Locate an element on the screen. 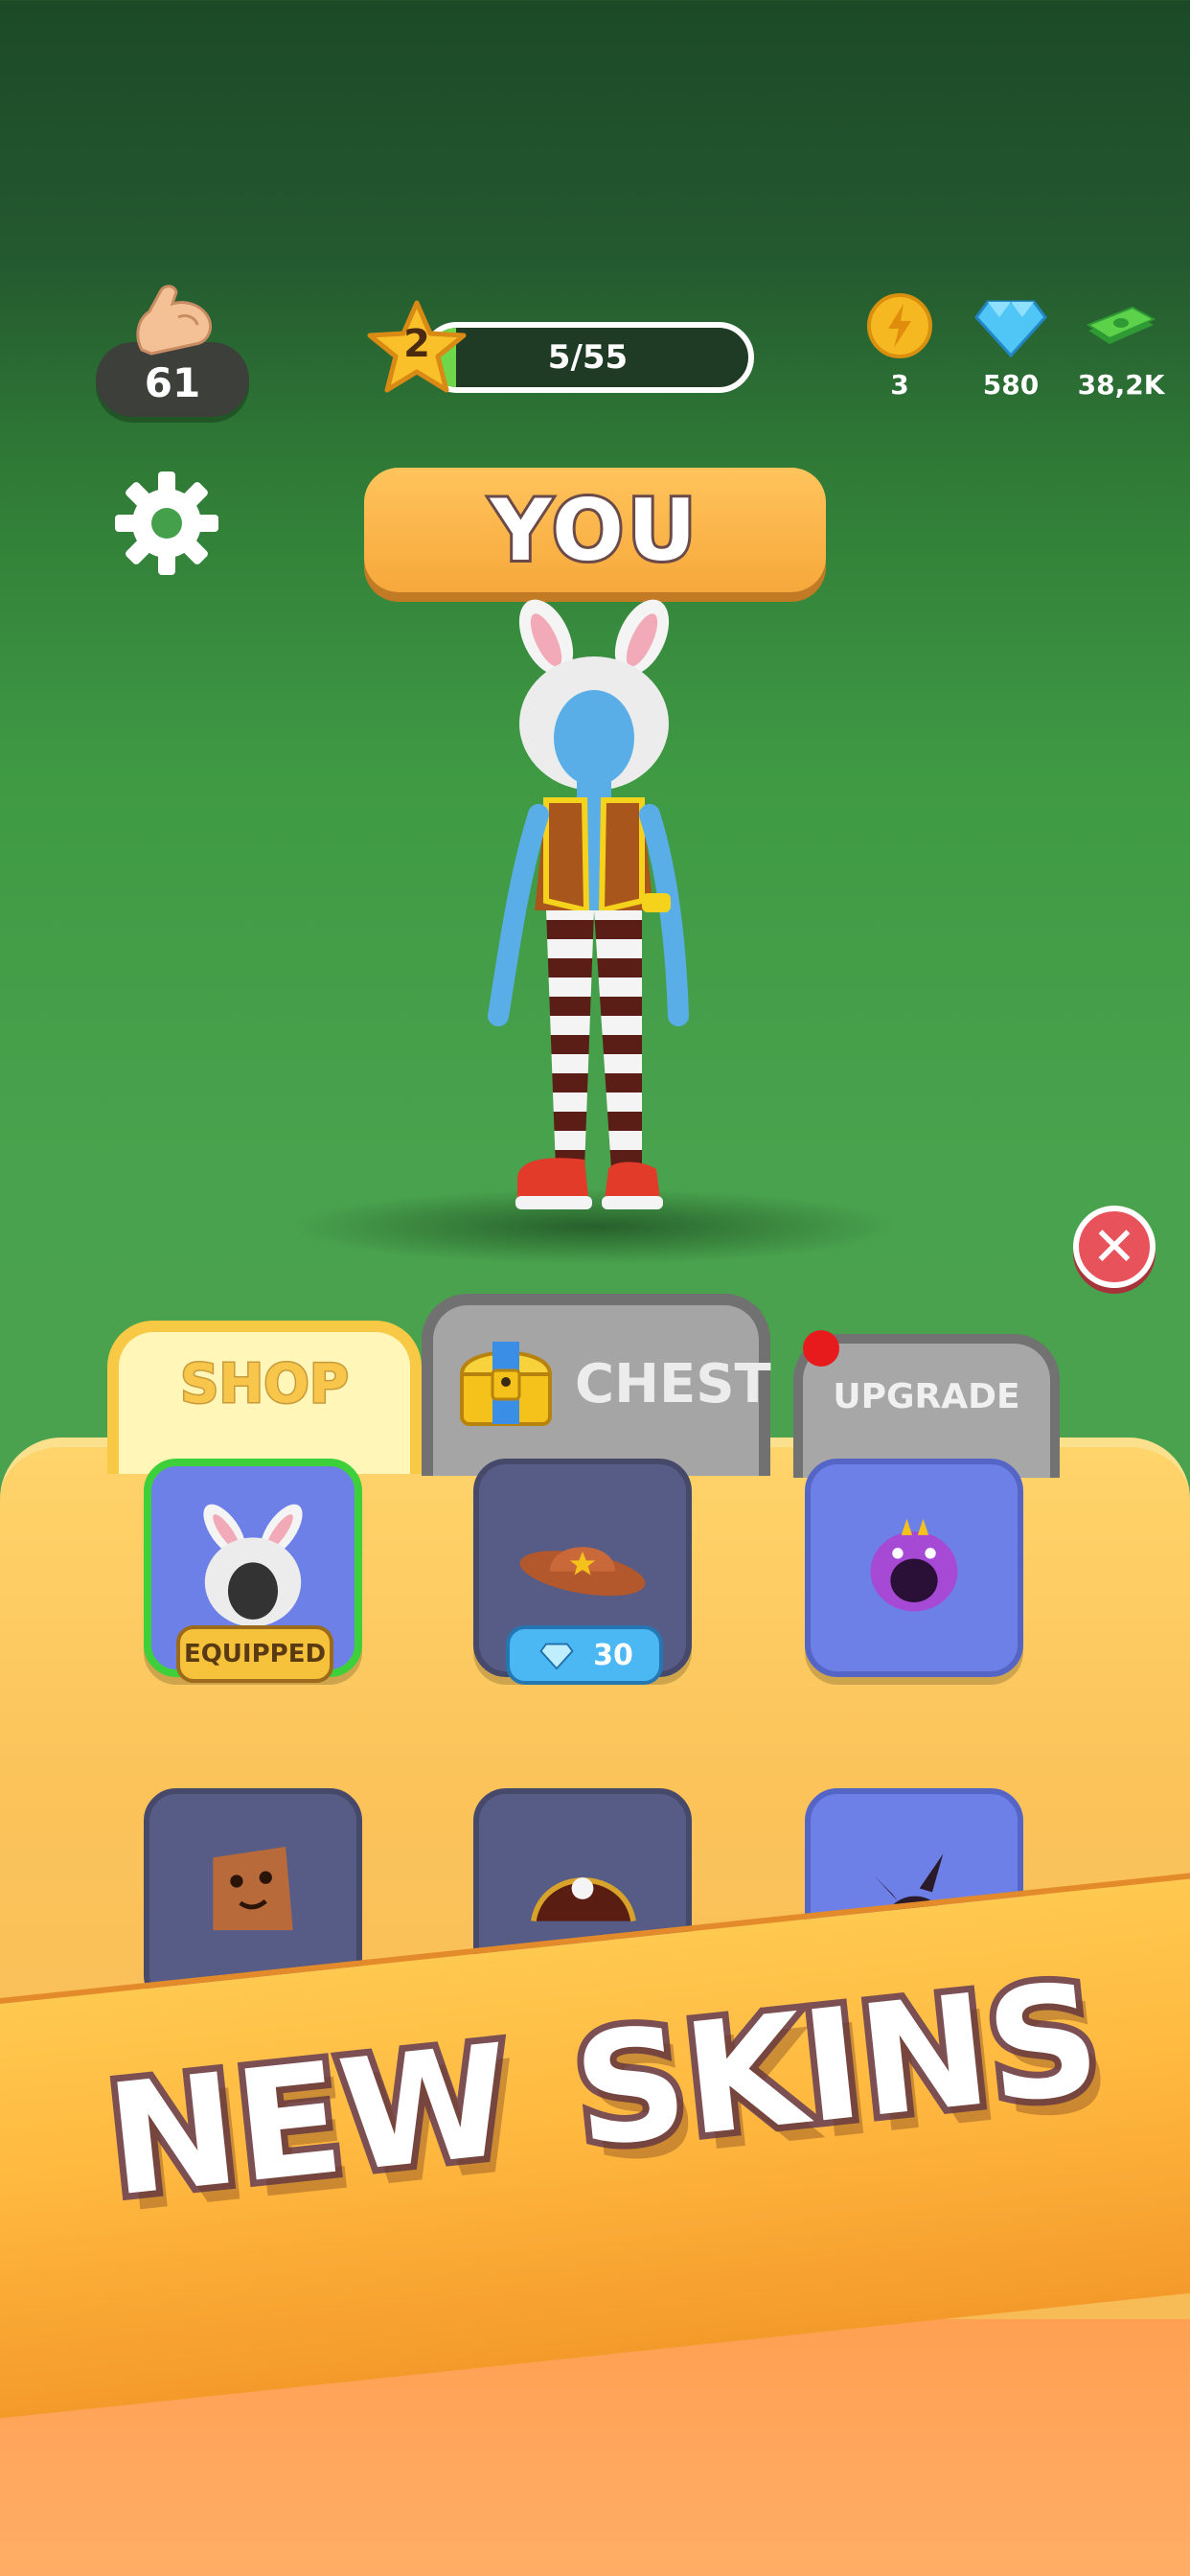  player-name-text: YOU is located at coordinates (594, 530).